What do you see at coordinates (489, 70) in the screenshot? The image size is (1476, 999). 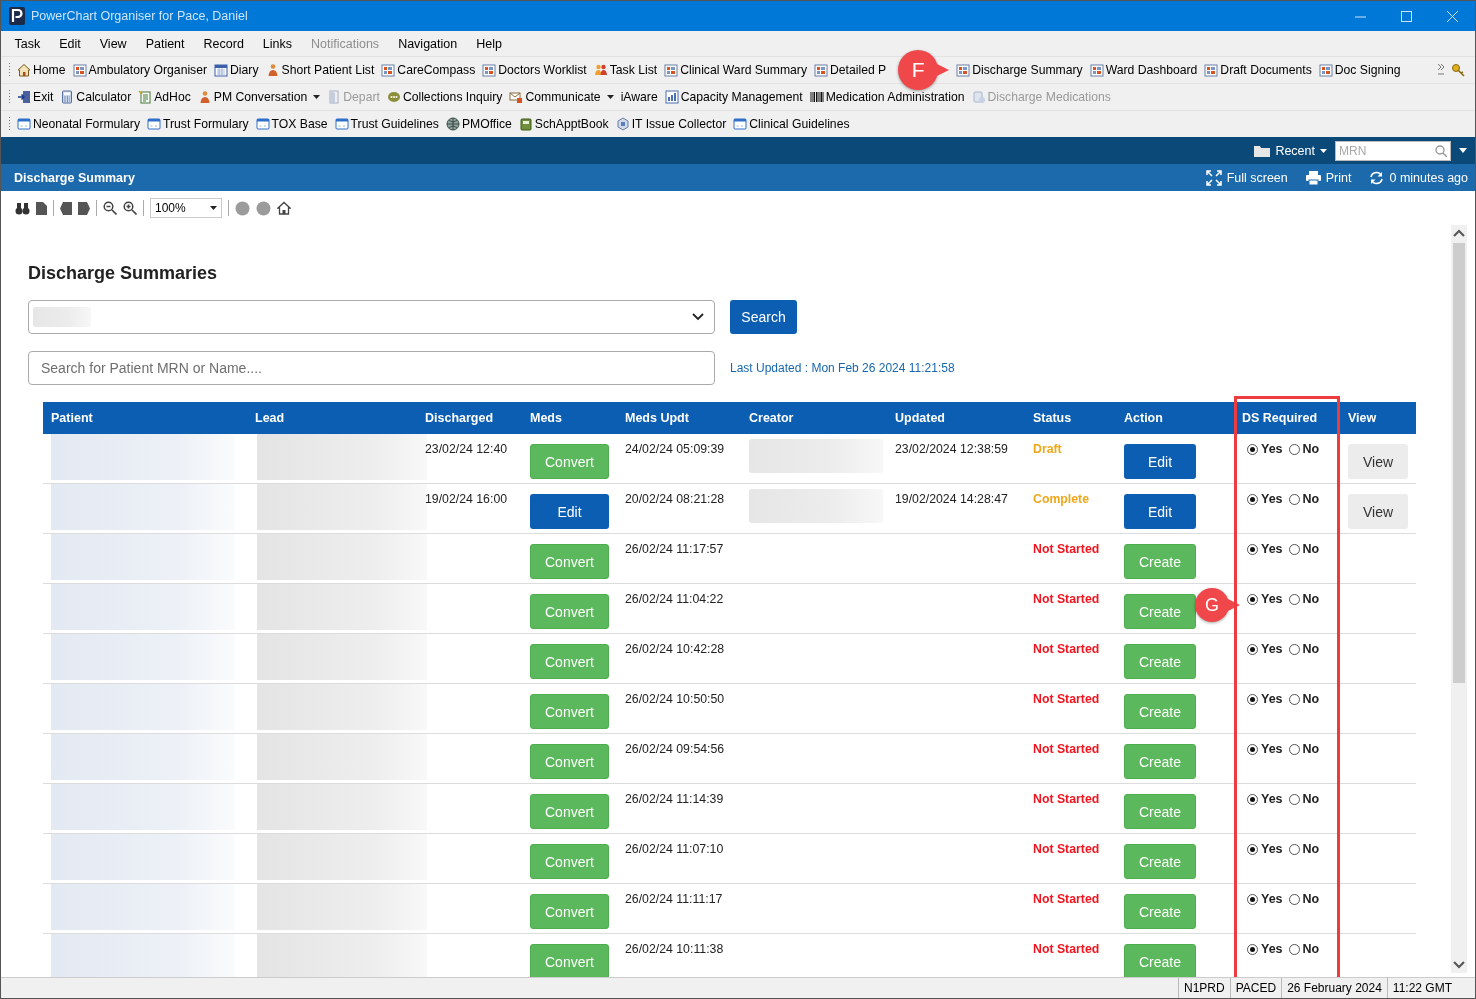 I see `grid-icon` at bounding box center [489, 70].